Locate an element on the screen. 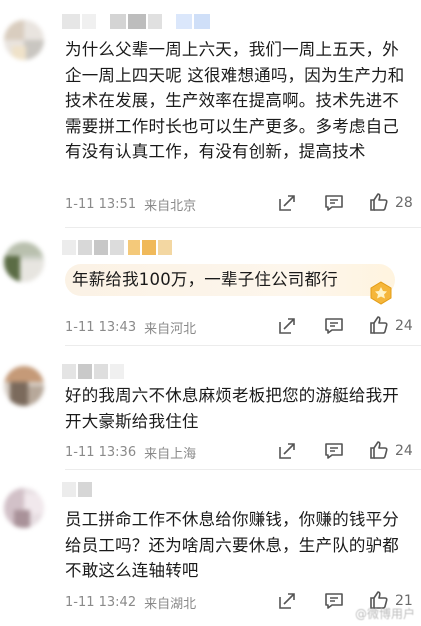 Image resolution: width=421 pixels, height=626 pixels. comment-location: 来自北京 is located at coordinates (170, 206).